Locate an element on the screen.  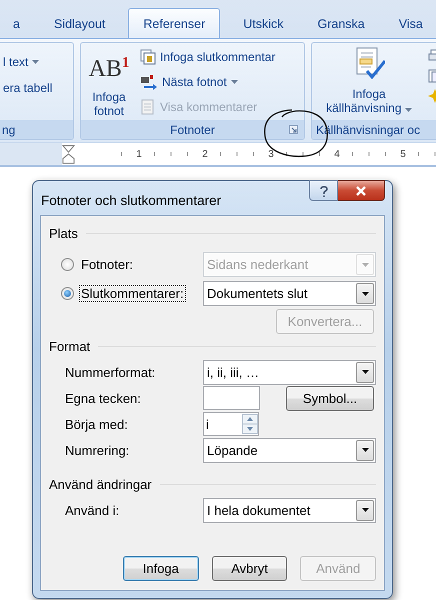
footnote-symbol: AB$^{1}$ is located at coordinates (109, 68).